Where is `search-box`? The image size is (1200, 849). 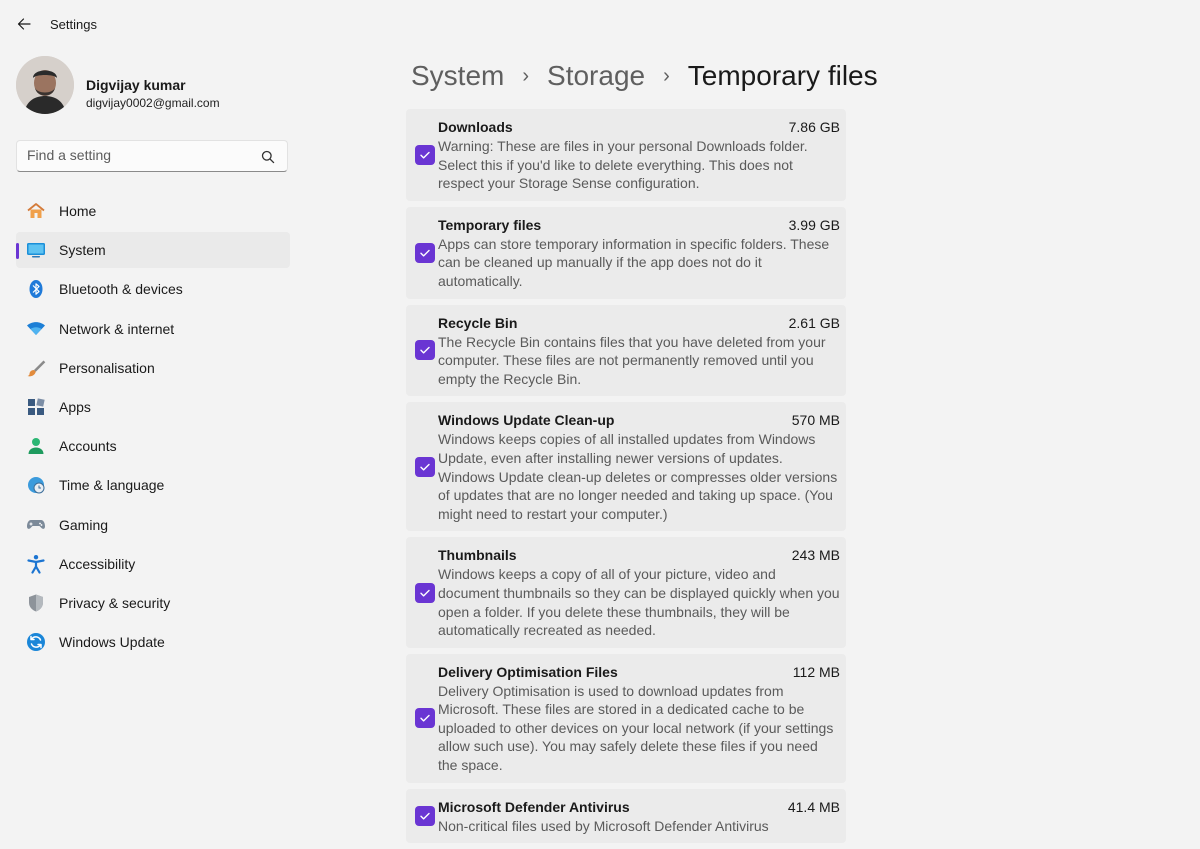
search-box is located at coordinates (152, 156).